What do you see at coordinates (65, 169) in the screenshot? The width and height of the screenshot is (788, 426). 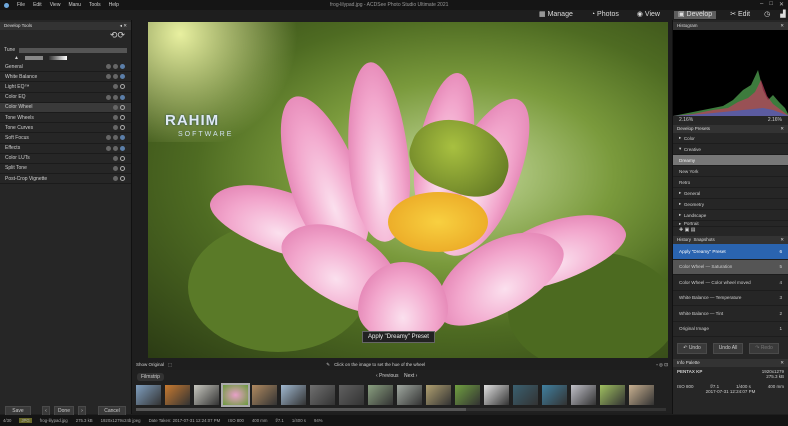 I see `tool-split-tone: Split Tone` at bounding box center [65, 169].